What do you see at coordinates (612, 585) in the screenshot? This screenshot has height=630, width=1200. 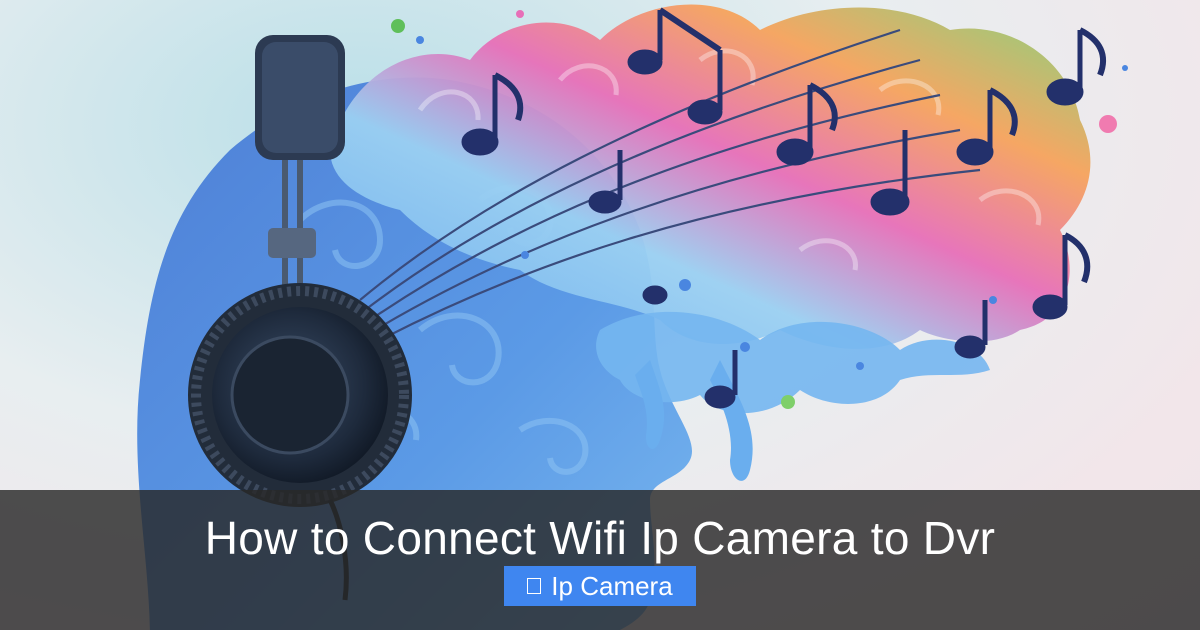 I see `category-label: Ip Camera` at bounding box center [612, 585].